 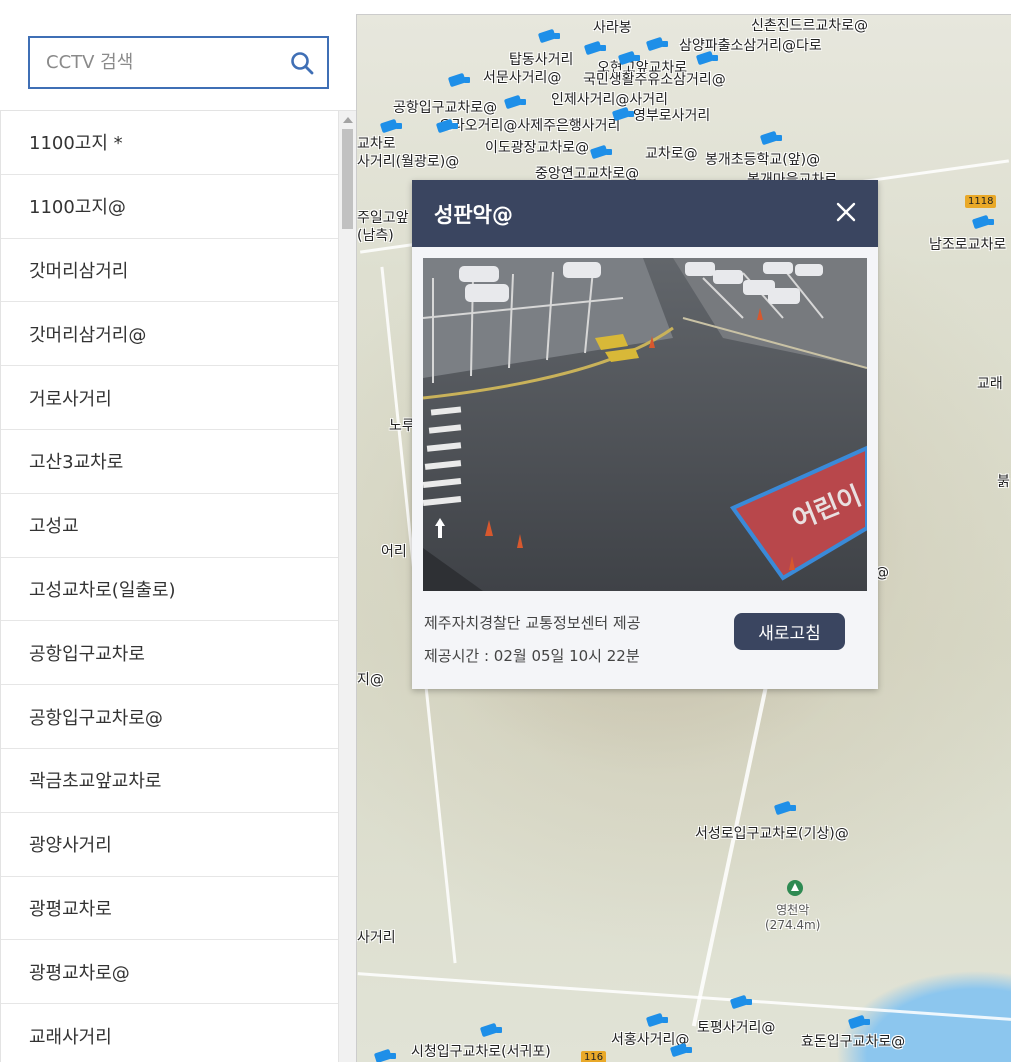 I want to click on map-label: 국민생활주유소삼거리@, so click(x=654, y=80).